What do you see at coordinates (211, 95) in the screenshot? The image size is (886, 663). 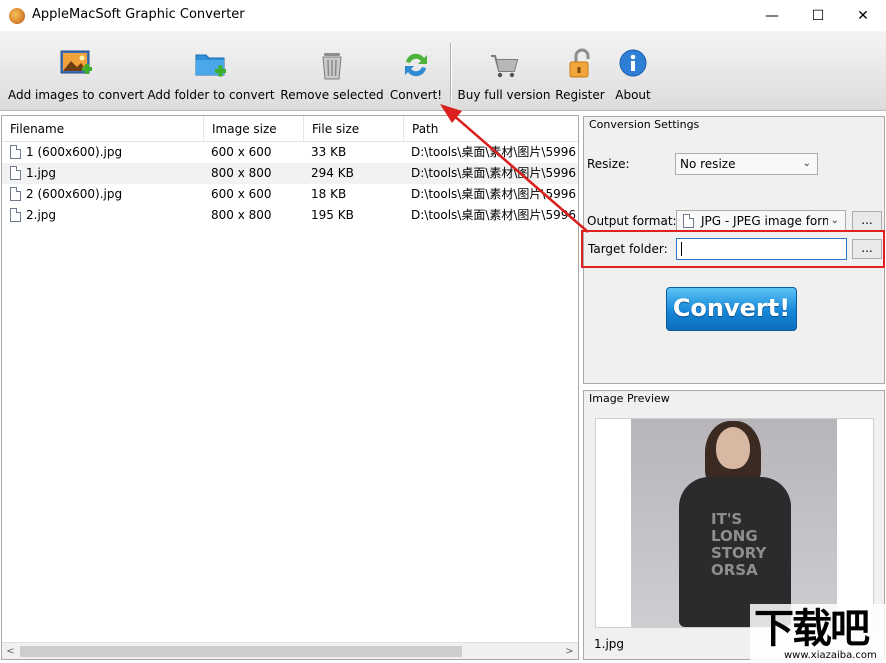 I see `add-folder-label: Add folder to convert` at bounding box center [211, 95].